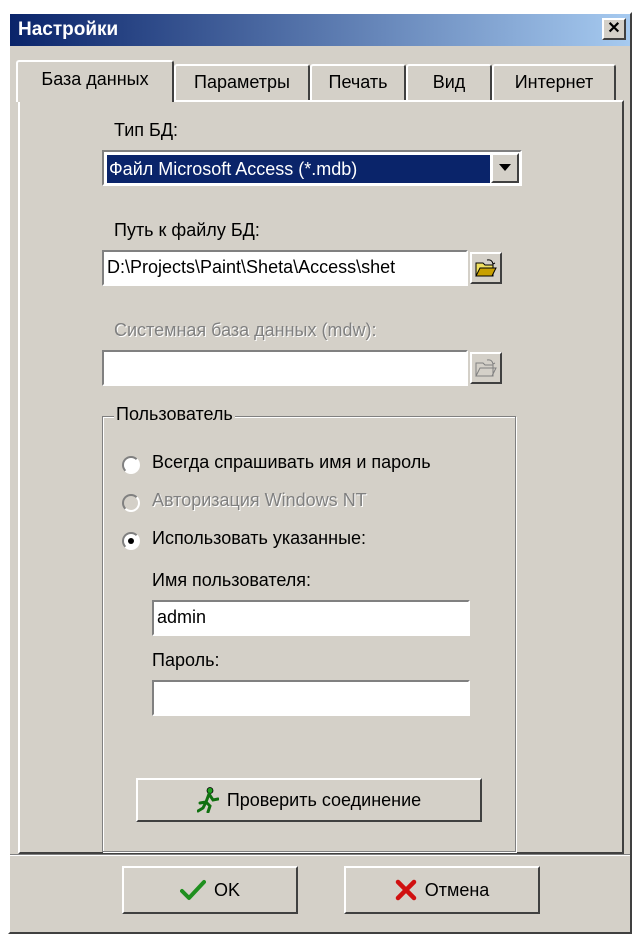 This screenshot has width=640, height=942. I want to click on password-input, so click(311, 698).